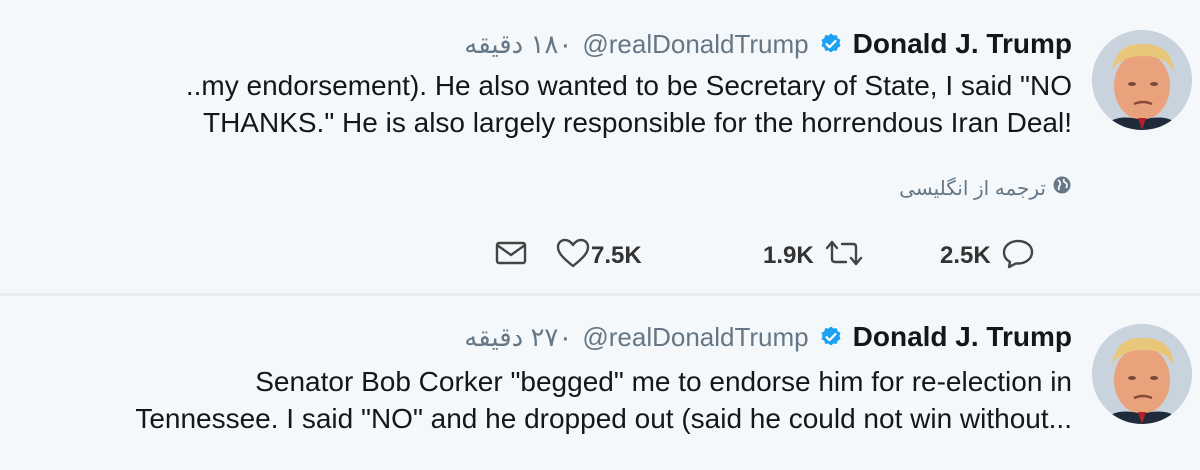 The image size is (1200, 470). I want to click on retweet-count: 1.9K, so click(788, 255).